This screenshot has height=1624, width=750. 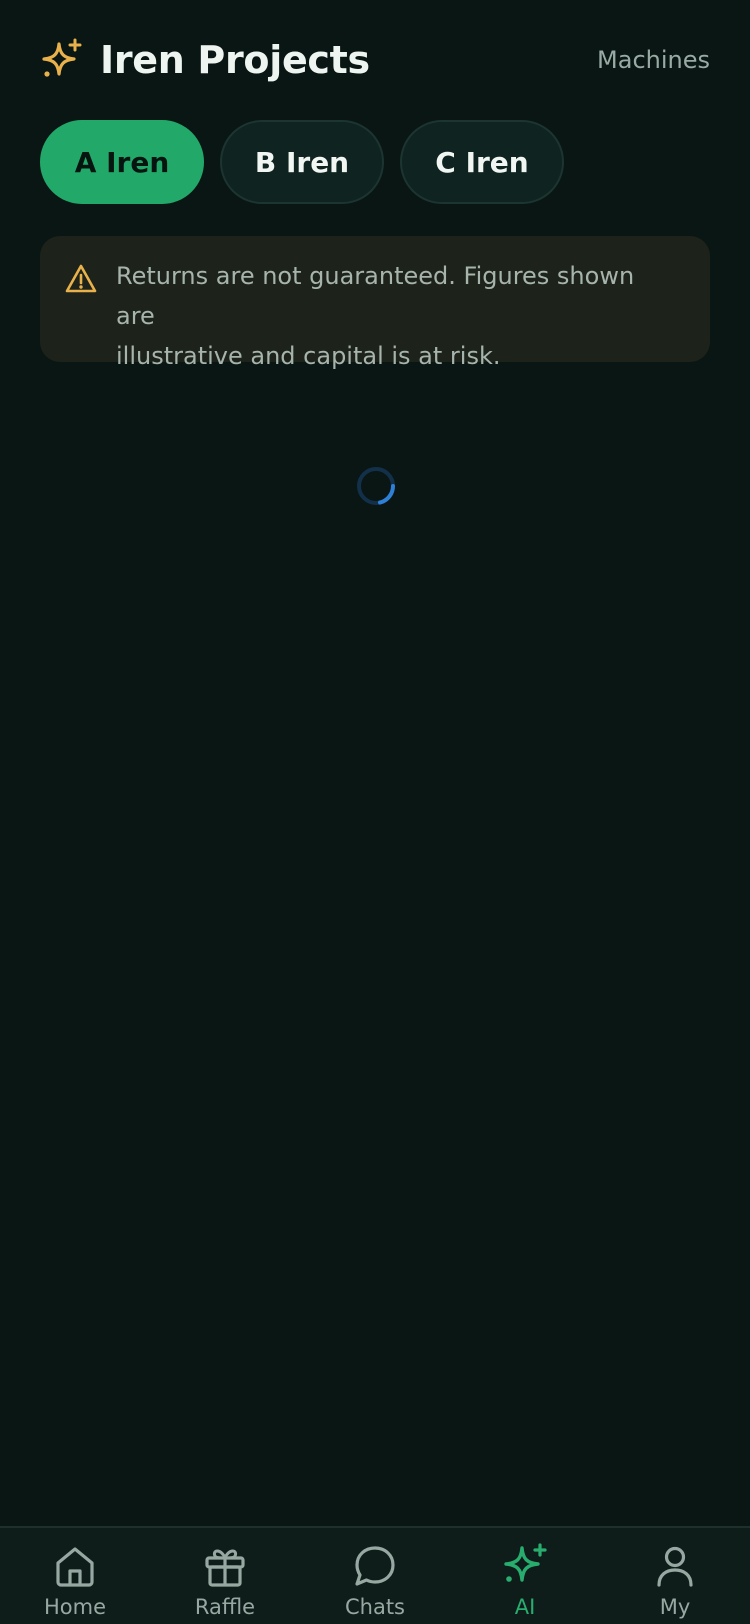 I want to click on notice-text-line-2: illustrative and capital is at risk., so click(x=308, y=356).